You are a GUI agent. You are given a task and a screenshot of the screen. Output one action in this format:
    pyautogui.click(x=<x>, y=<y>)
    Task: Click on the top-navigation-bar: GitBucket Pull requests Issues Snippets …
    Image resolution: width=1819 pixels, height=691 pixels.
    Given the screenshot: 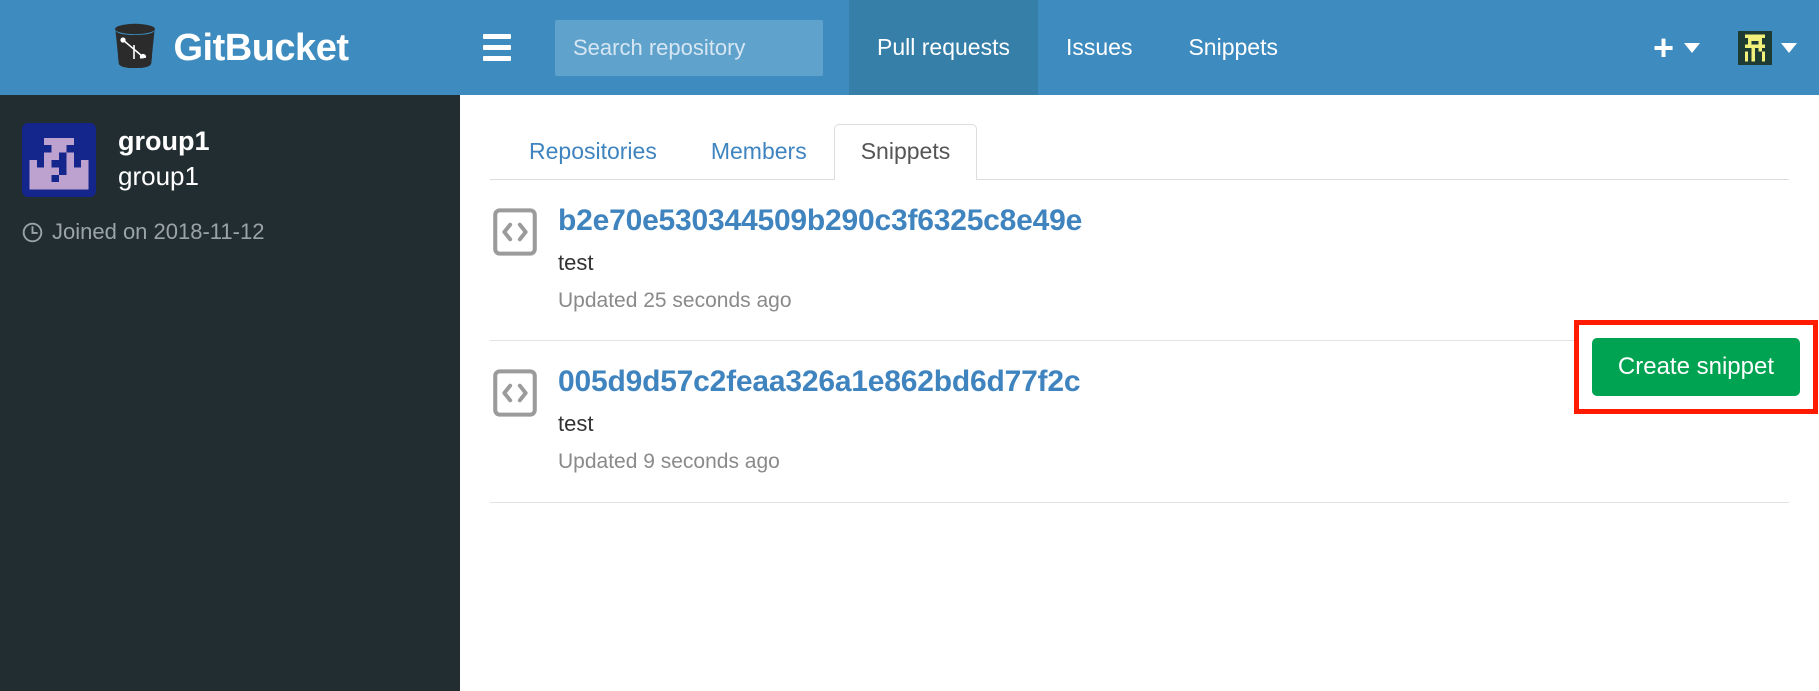 What is the action you would take?
    pyautogui.click(x=909, y=47)
    